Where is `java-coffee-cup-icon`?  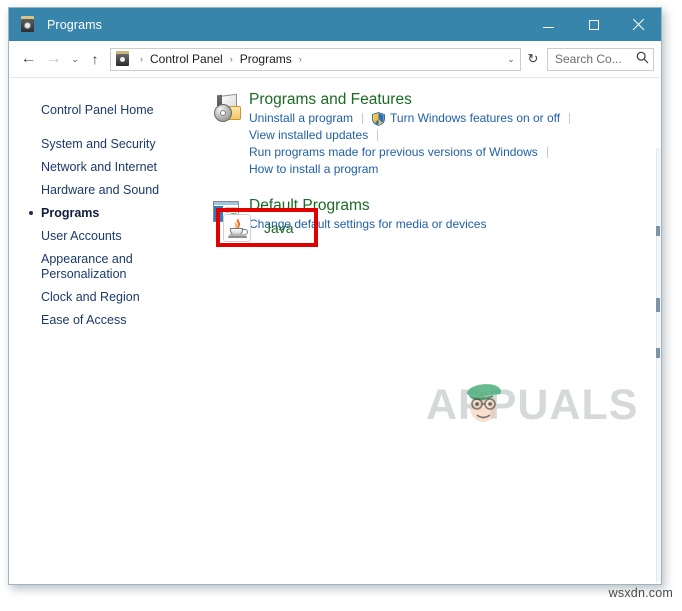
java-coffee-cup-icon is located at coordinates (237, 228).